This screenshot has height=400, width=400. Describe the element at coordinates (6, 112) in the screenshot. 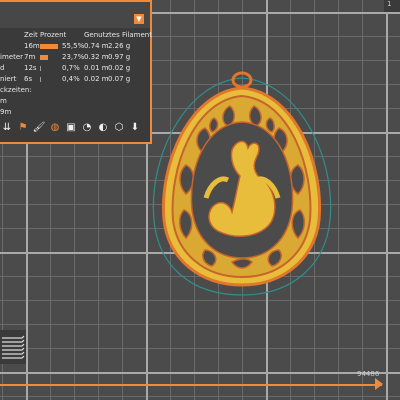

I see `sub-value-2: 9m` at that location.